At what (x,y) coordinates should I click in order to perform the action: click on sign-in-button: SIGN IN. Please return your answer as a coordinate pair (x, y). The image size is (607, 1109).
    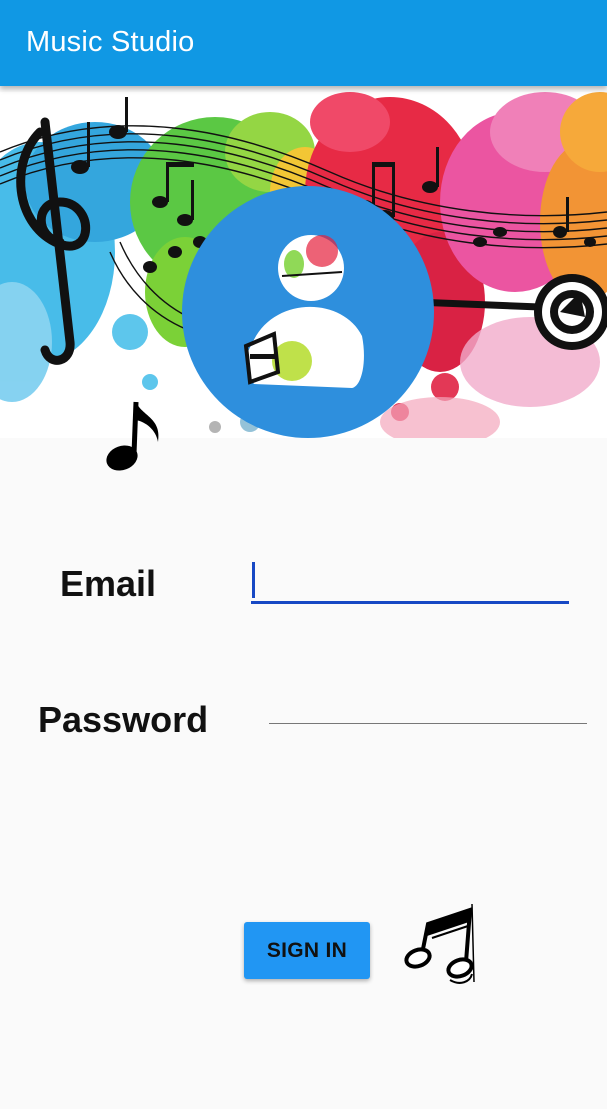
    Looking at the image, I should click on (307, 950).